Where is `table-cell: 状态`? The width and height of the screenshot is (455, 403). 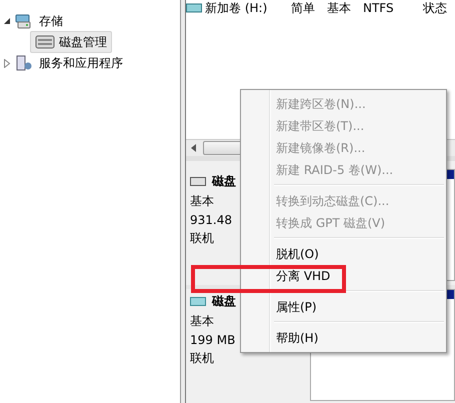 table-cell: 状态 is located at coordinates (435, 8).